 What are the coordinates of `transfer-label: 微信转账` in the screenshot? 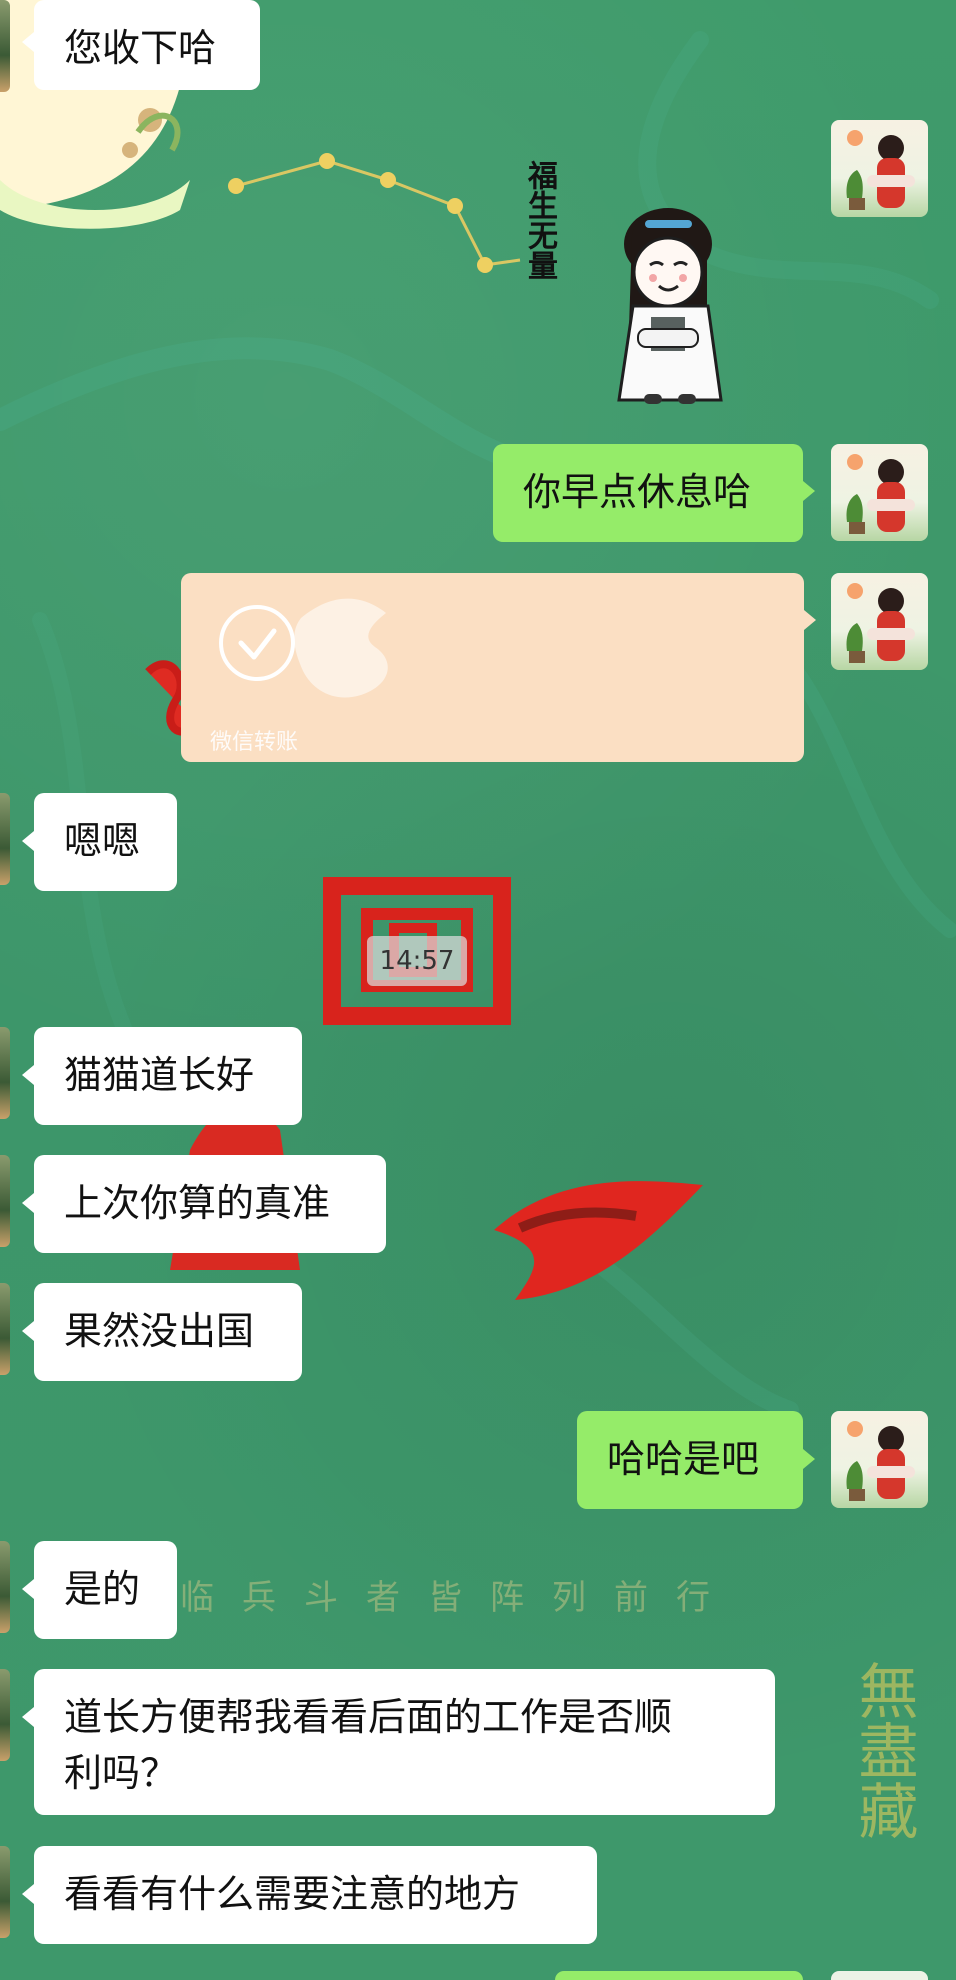 It's located at (254, 742).